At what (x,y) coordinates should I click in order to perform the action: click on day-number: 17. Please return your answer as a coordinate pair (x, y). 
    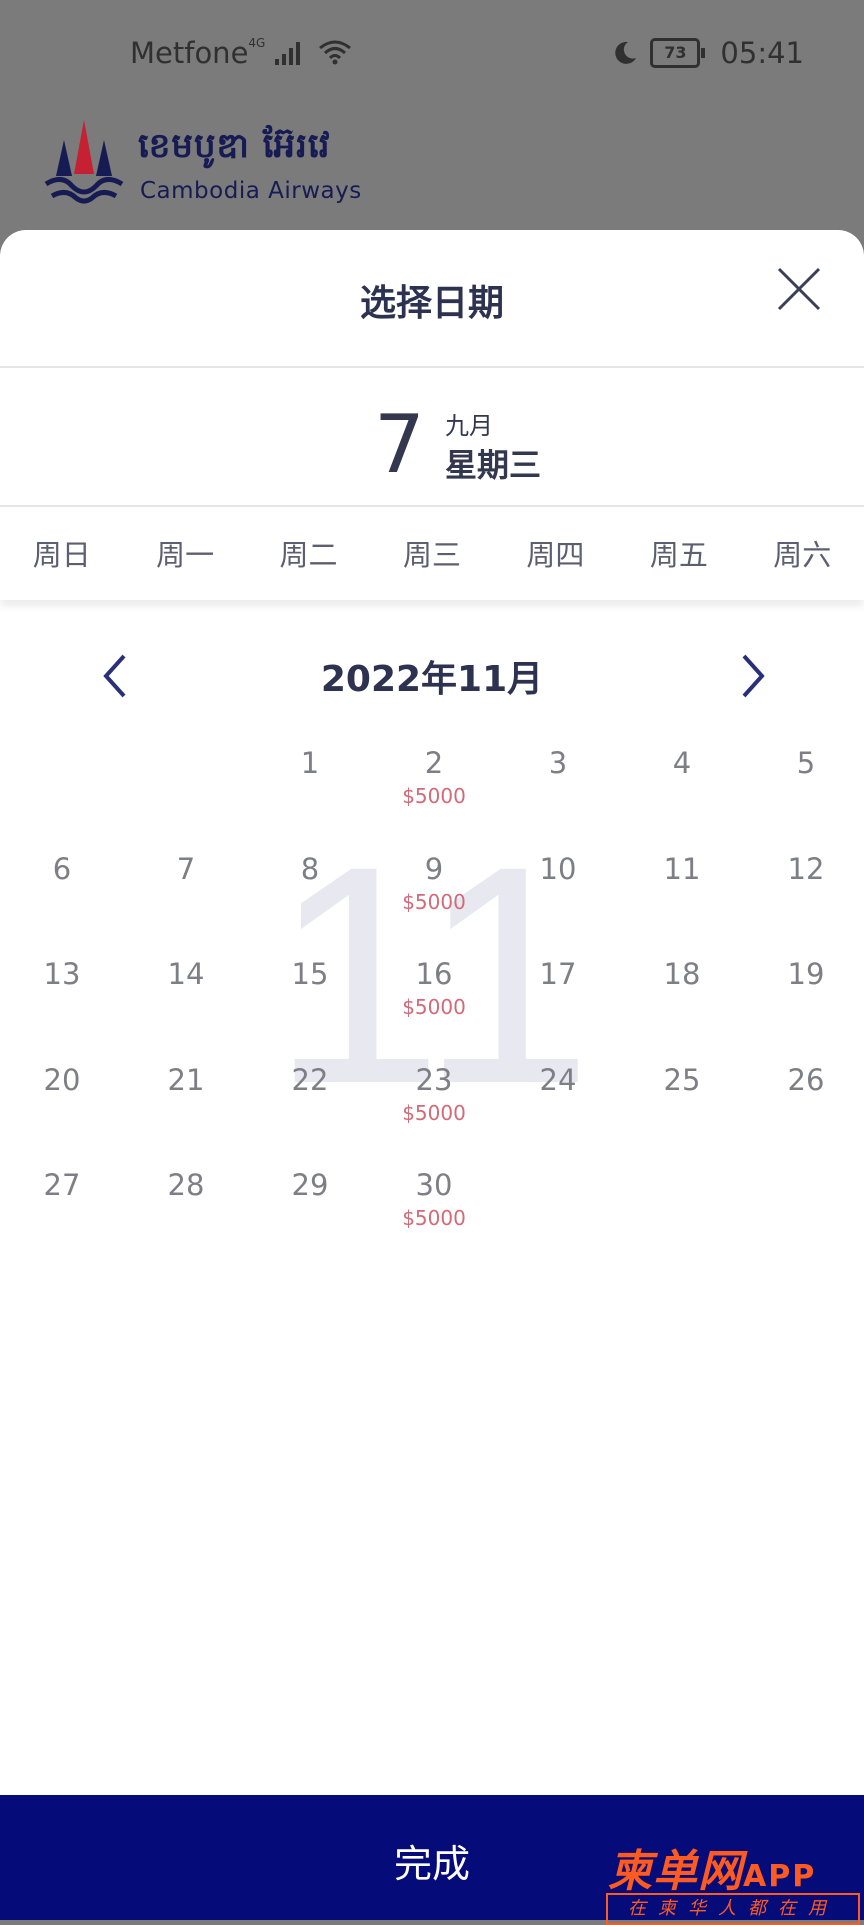
    Looking at the image, I should click on (558, 974).